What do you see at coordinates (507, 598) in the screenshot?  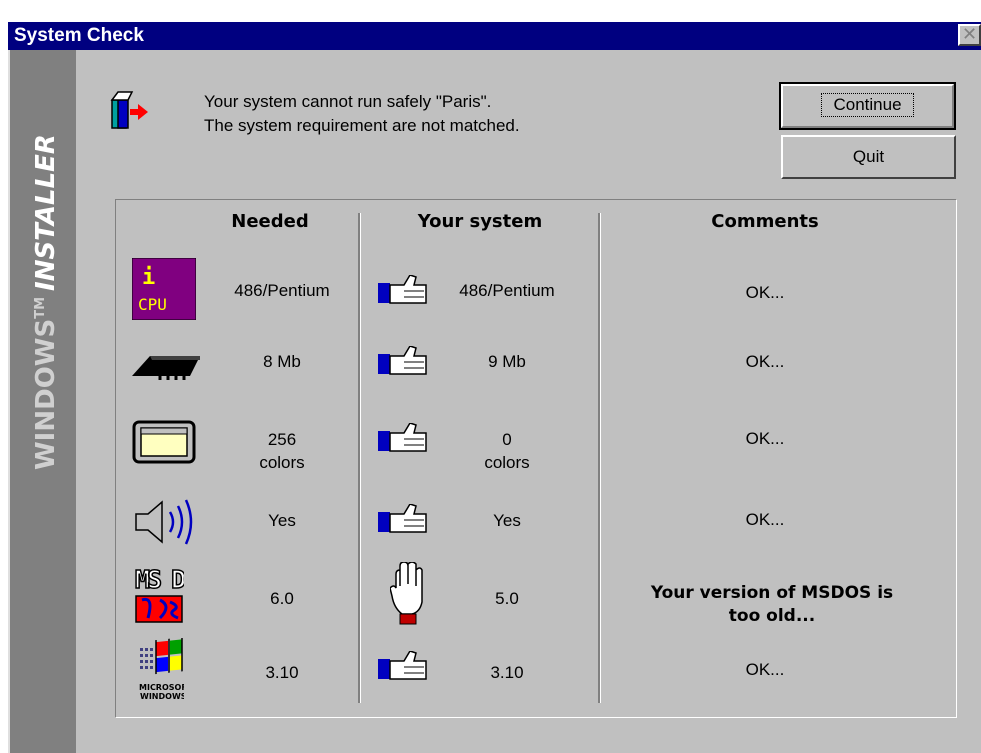 I see `your-msdos: 5.0` at bounding box center [507, 598].